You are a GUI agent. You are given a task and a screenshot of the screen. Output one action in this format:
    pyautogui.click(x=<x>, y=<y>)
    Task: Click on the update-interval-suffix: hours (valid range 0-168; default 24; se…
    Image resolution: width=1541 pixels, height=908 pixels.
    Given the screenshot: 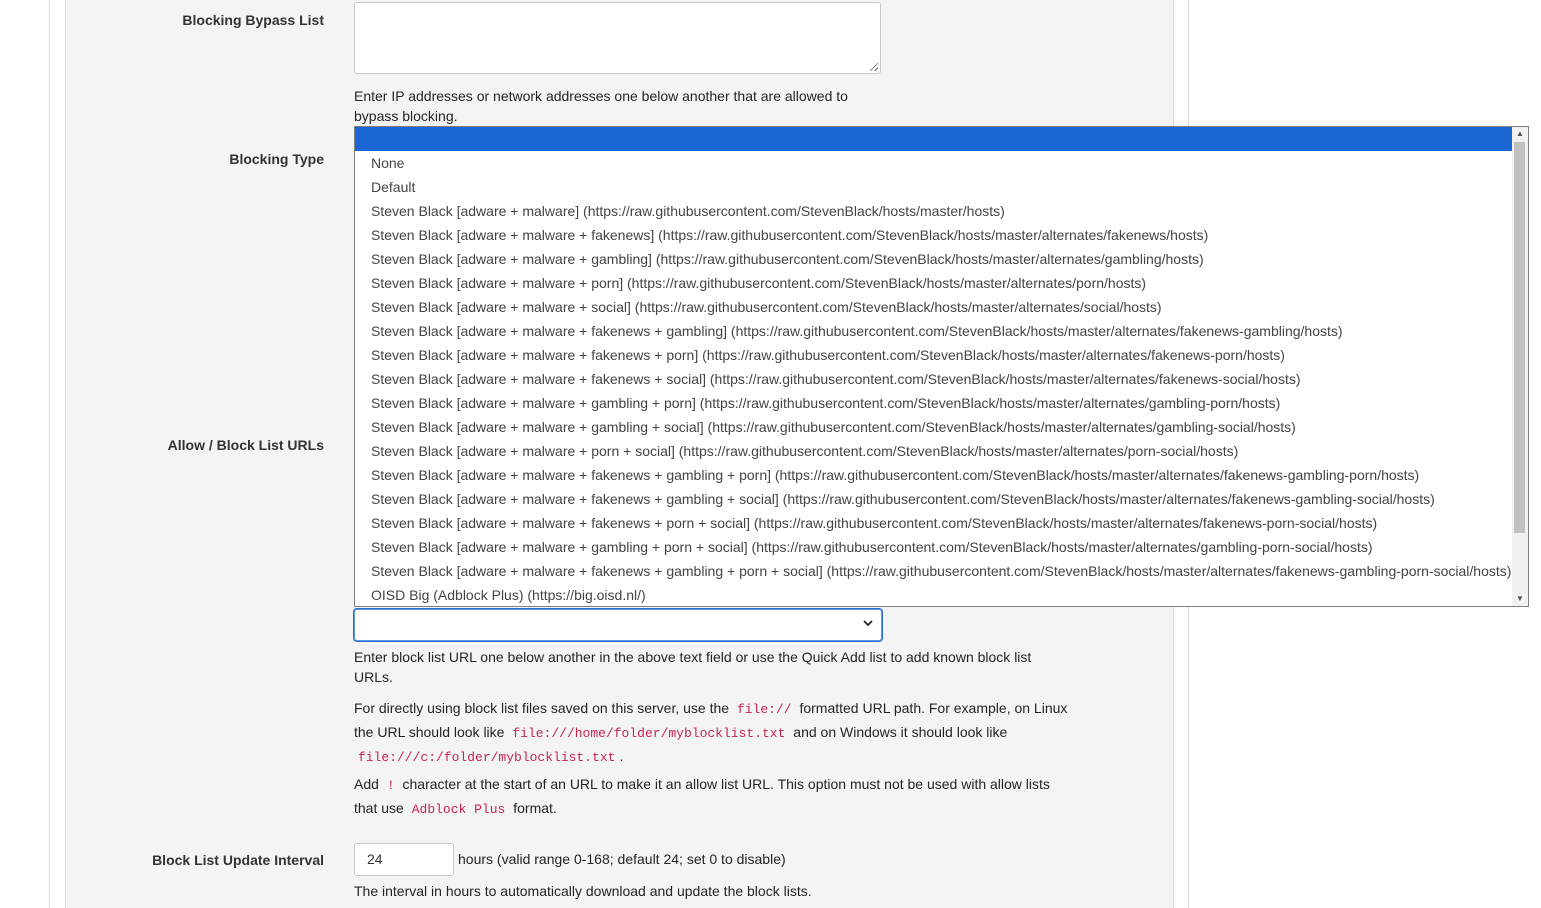 What is the action you would take?
    pyautogui.click(x=622, y=859)
    